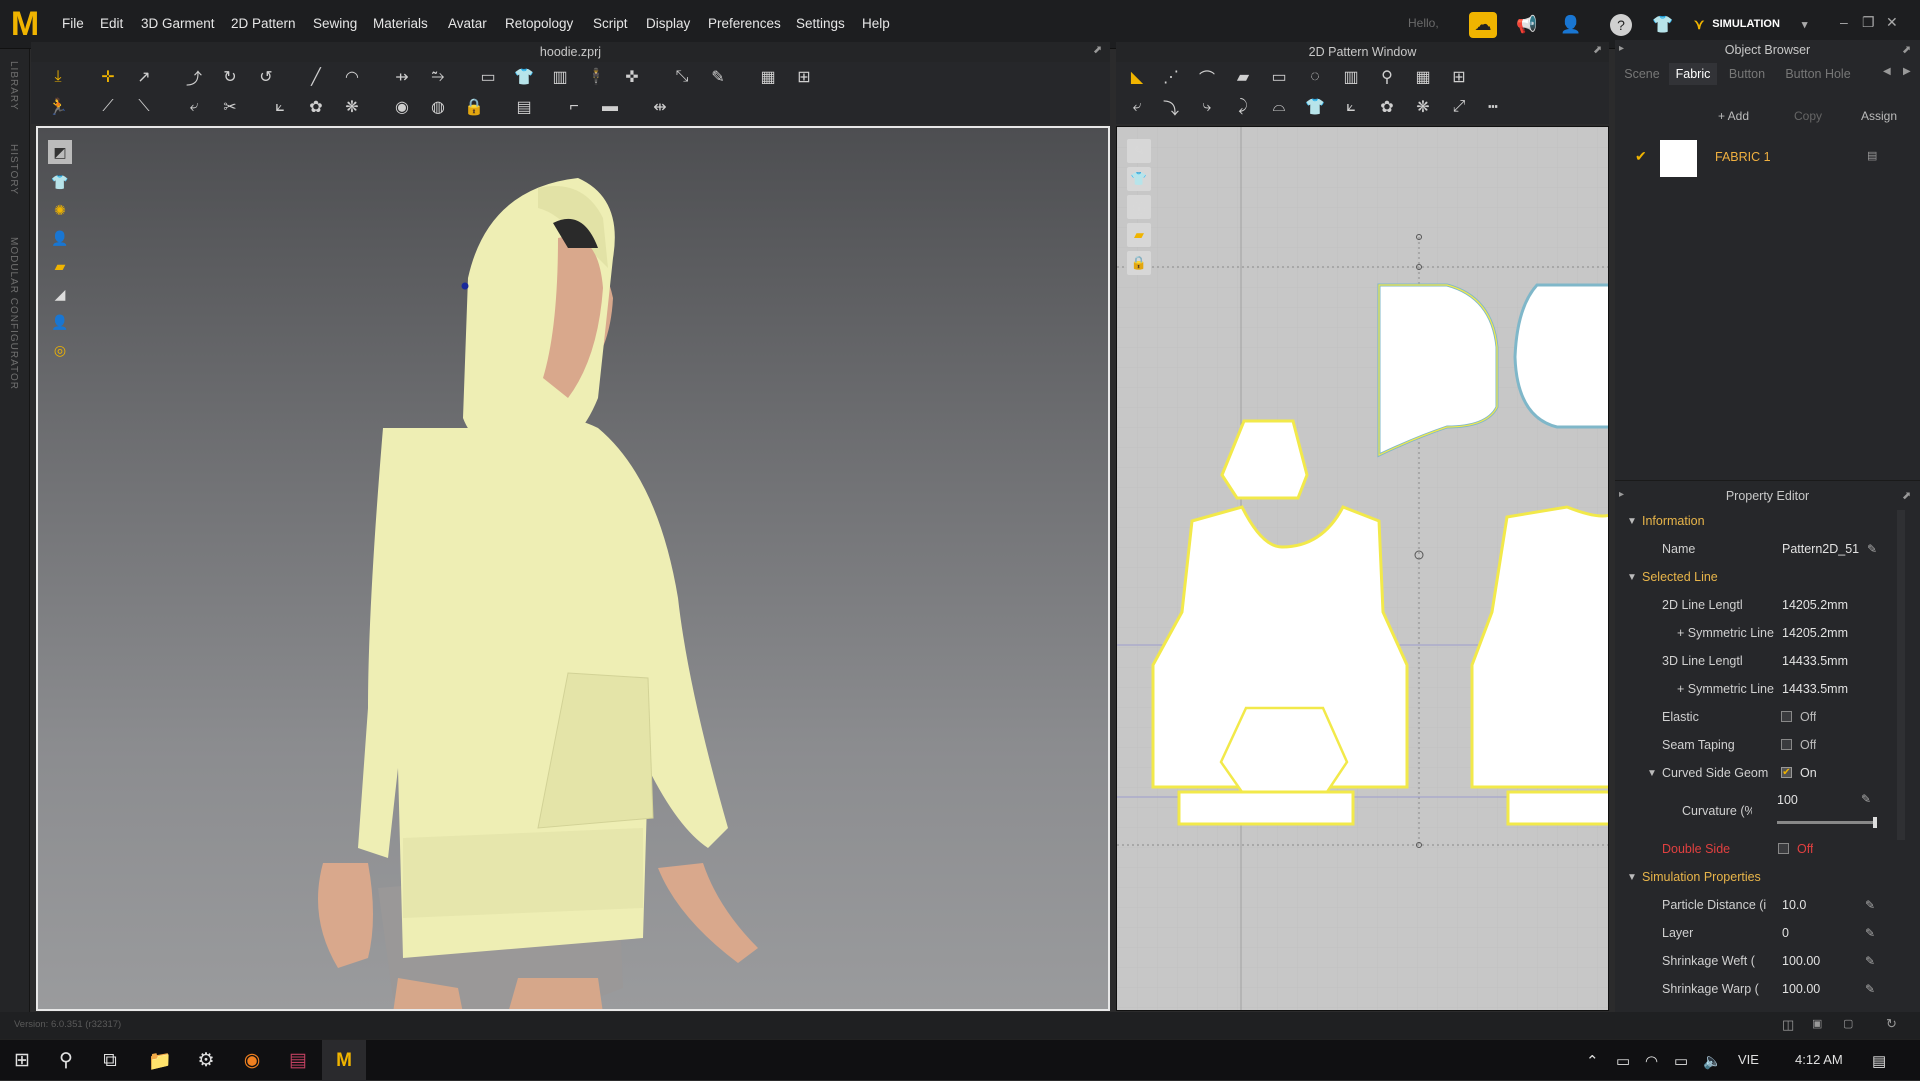 The height and width of the screenshot is (1081, 1920). What do you see at coordinates (768, 77) in the screenshot?
I see `grid-icon: ▦` at bounding box center [768, 77].